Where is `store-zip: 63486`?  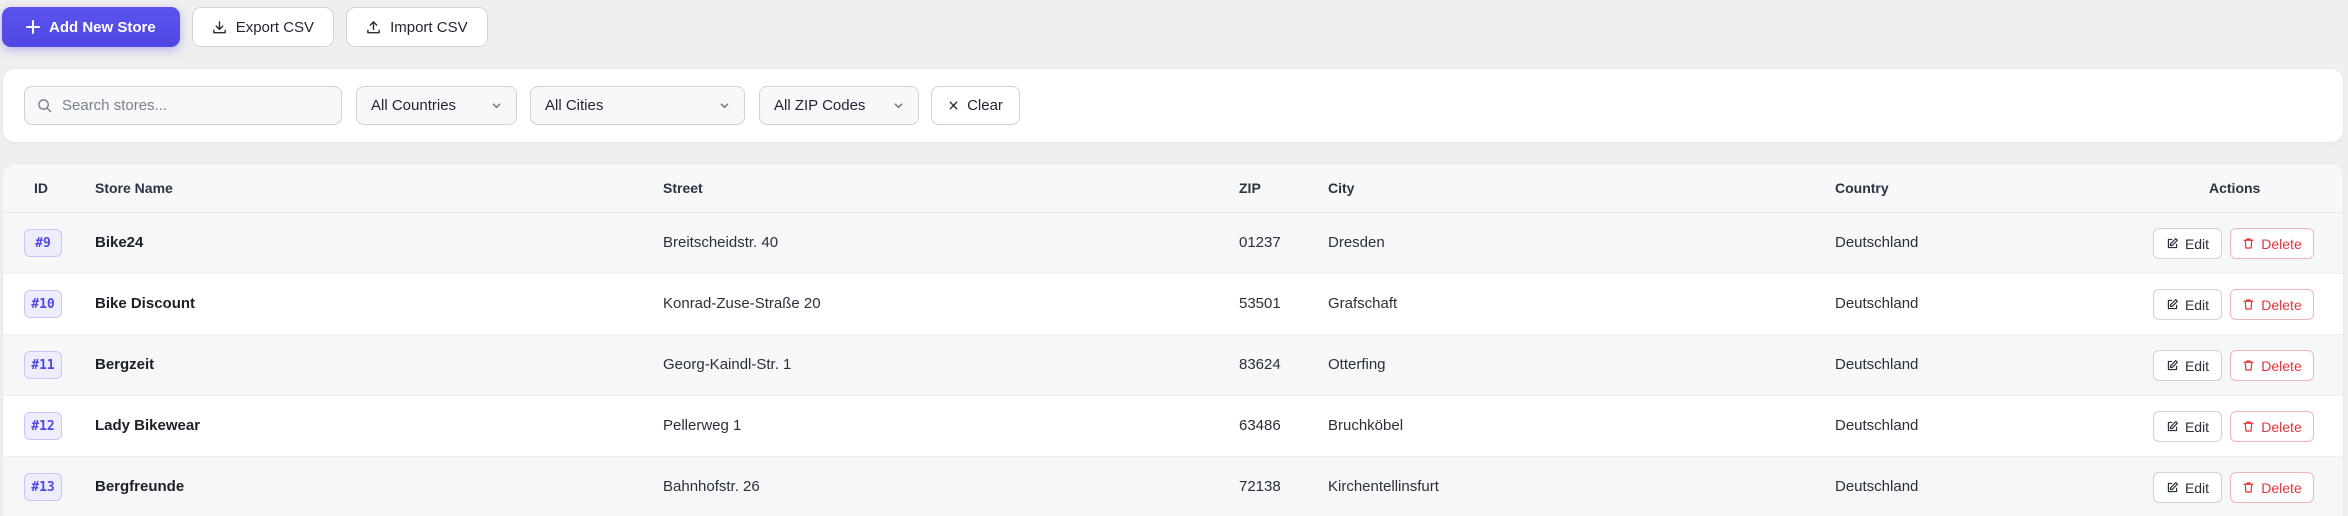
store-zip: 63486 is located at coordinates (1260, 425).